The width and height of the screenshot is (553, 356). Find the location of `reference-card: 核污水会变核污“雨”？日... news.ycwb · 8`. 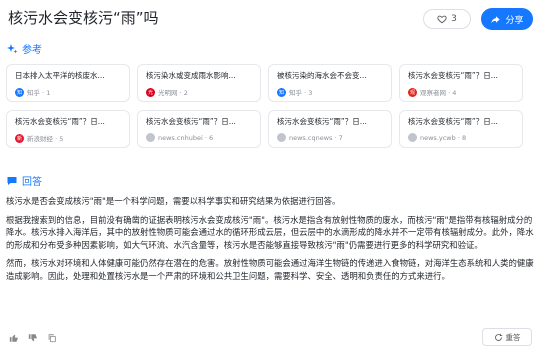

reference-card: 核污水会变核污“雨”？日... news.ycwb · 8 is located at coordinates (461, 129).